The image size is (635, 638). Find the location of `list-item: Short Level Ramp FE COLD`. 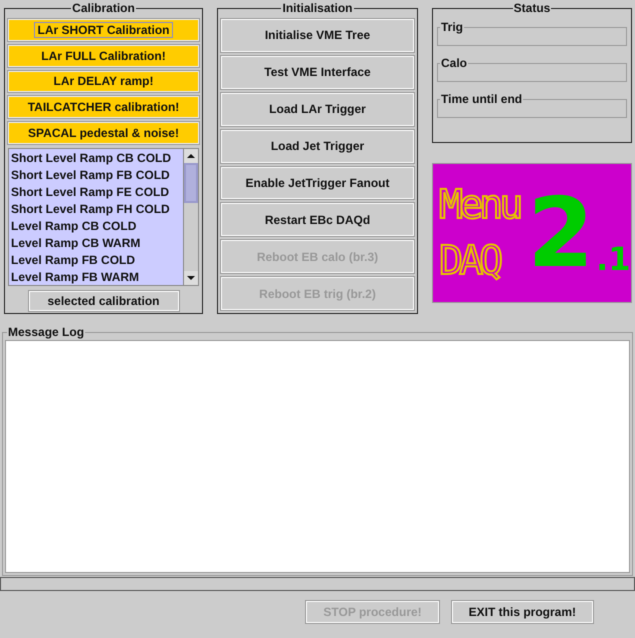

list-item: Short Level Ramp FE COLD is located at coordinates (96, 192).